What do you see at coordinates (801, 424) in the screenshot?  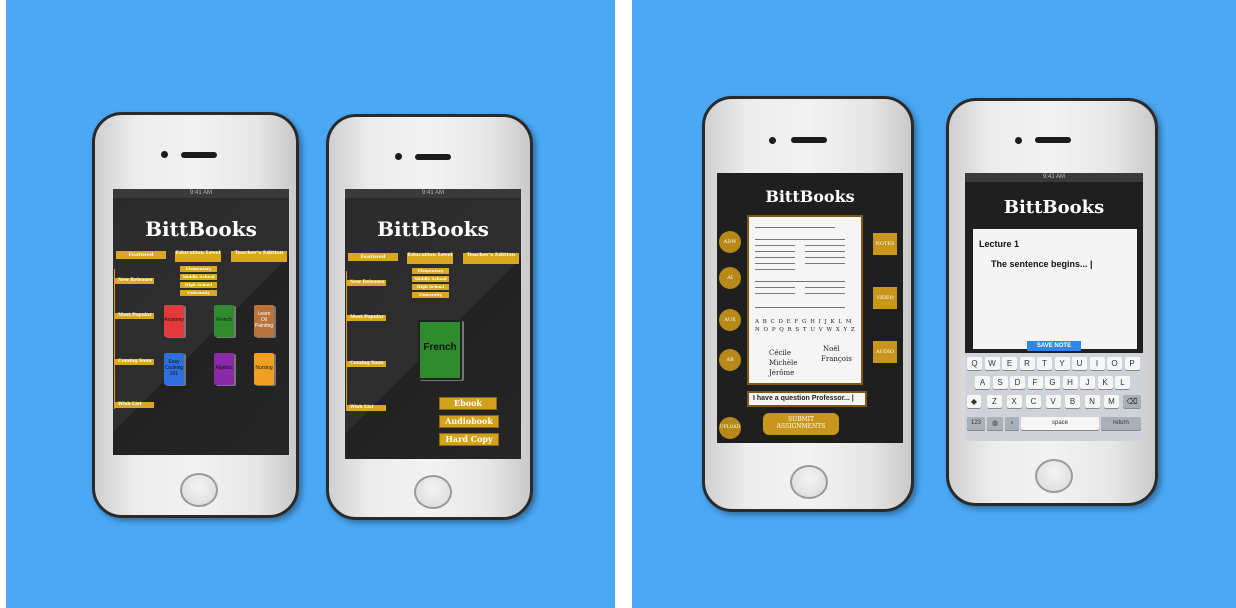 I see `submit-assignments-button: SUBMIT ASSIGNMENTS` at bounding box center [801, 424].